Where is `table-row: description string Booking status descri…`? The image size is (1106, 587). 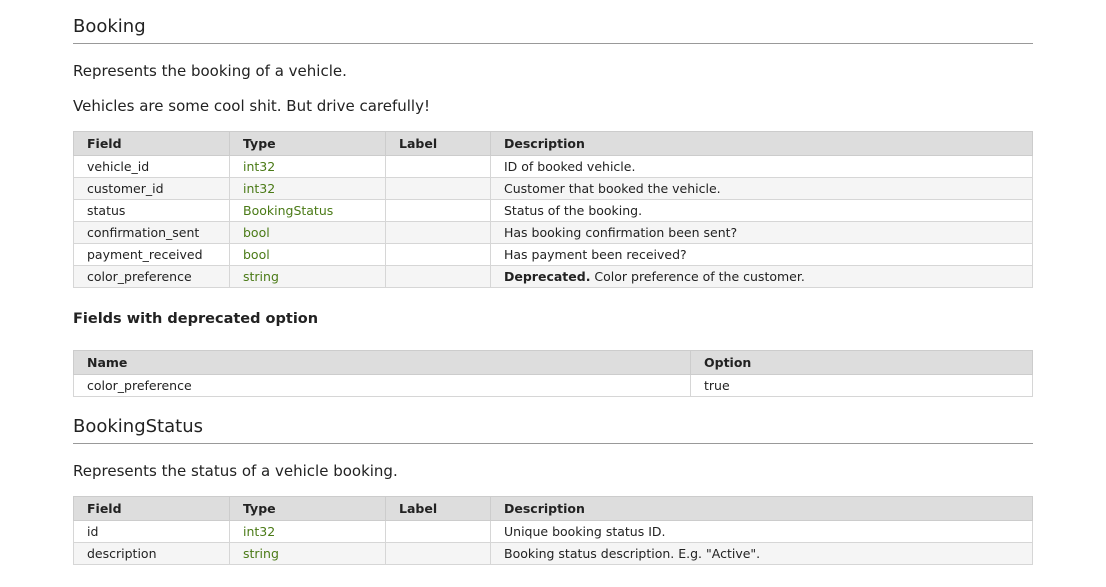 table-row: description string Booking status descri… is located at coordinates (553, 553).